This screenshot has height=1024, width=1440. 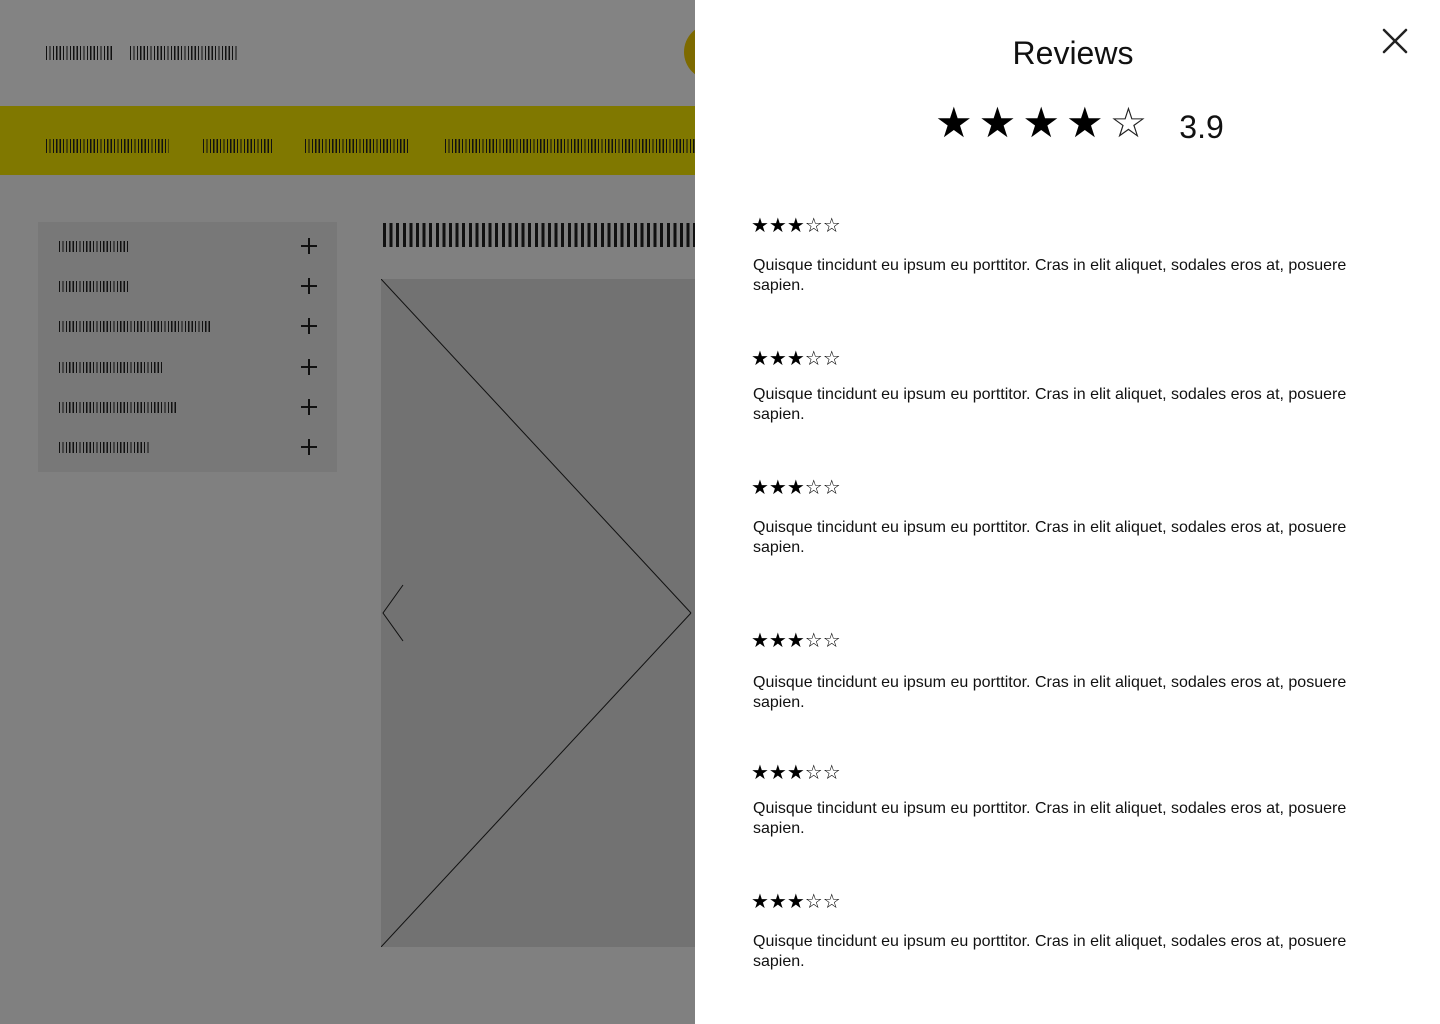 What do you see at coordinates (393, 613) in the screenshot?
I see `chevron-left-icon` at bounding box center [393, 613].